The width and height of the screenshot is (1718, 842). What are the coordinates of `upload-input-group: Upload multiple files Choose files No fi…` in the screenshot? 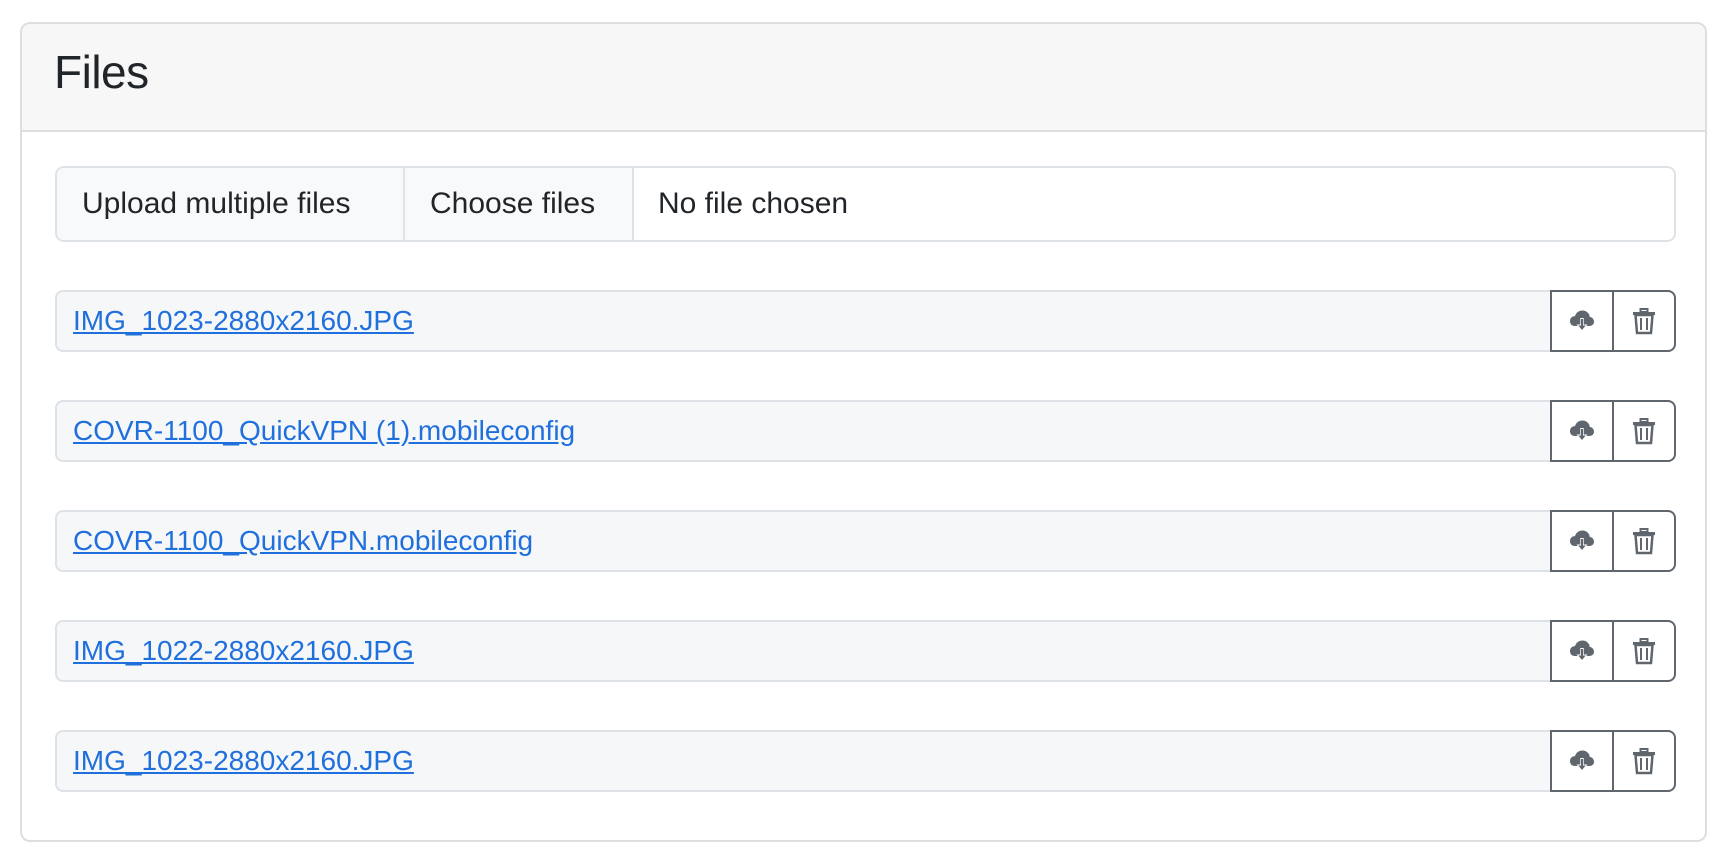 It's located at (865, 204).